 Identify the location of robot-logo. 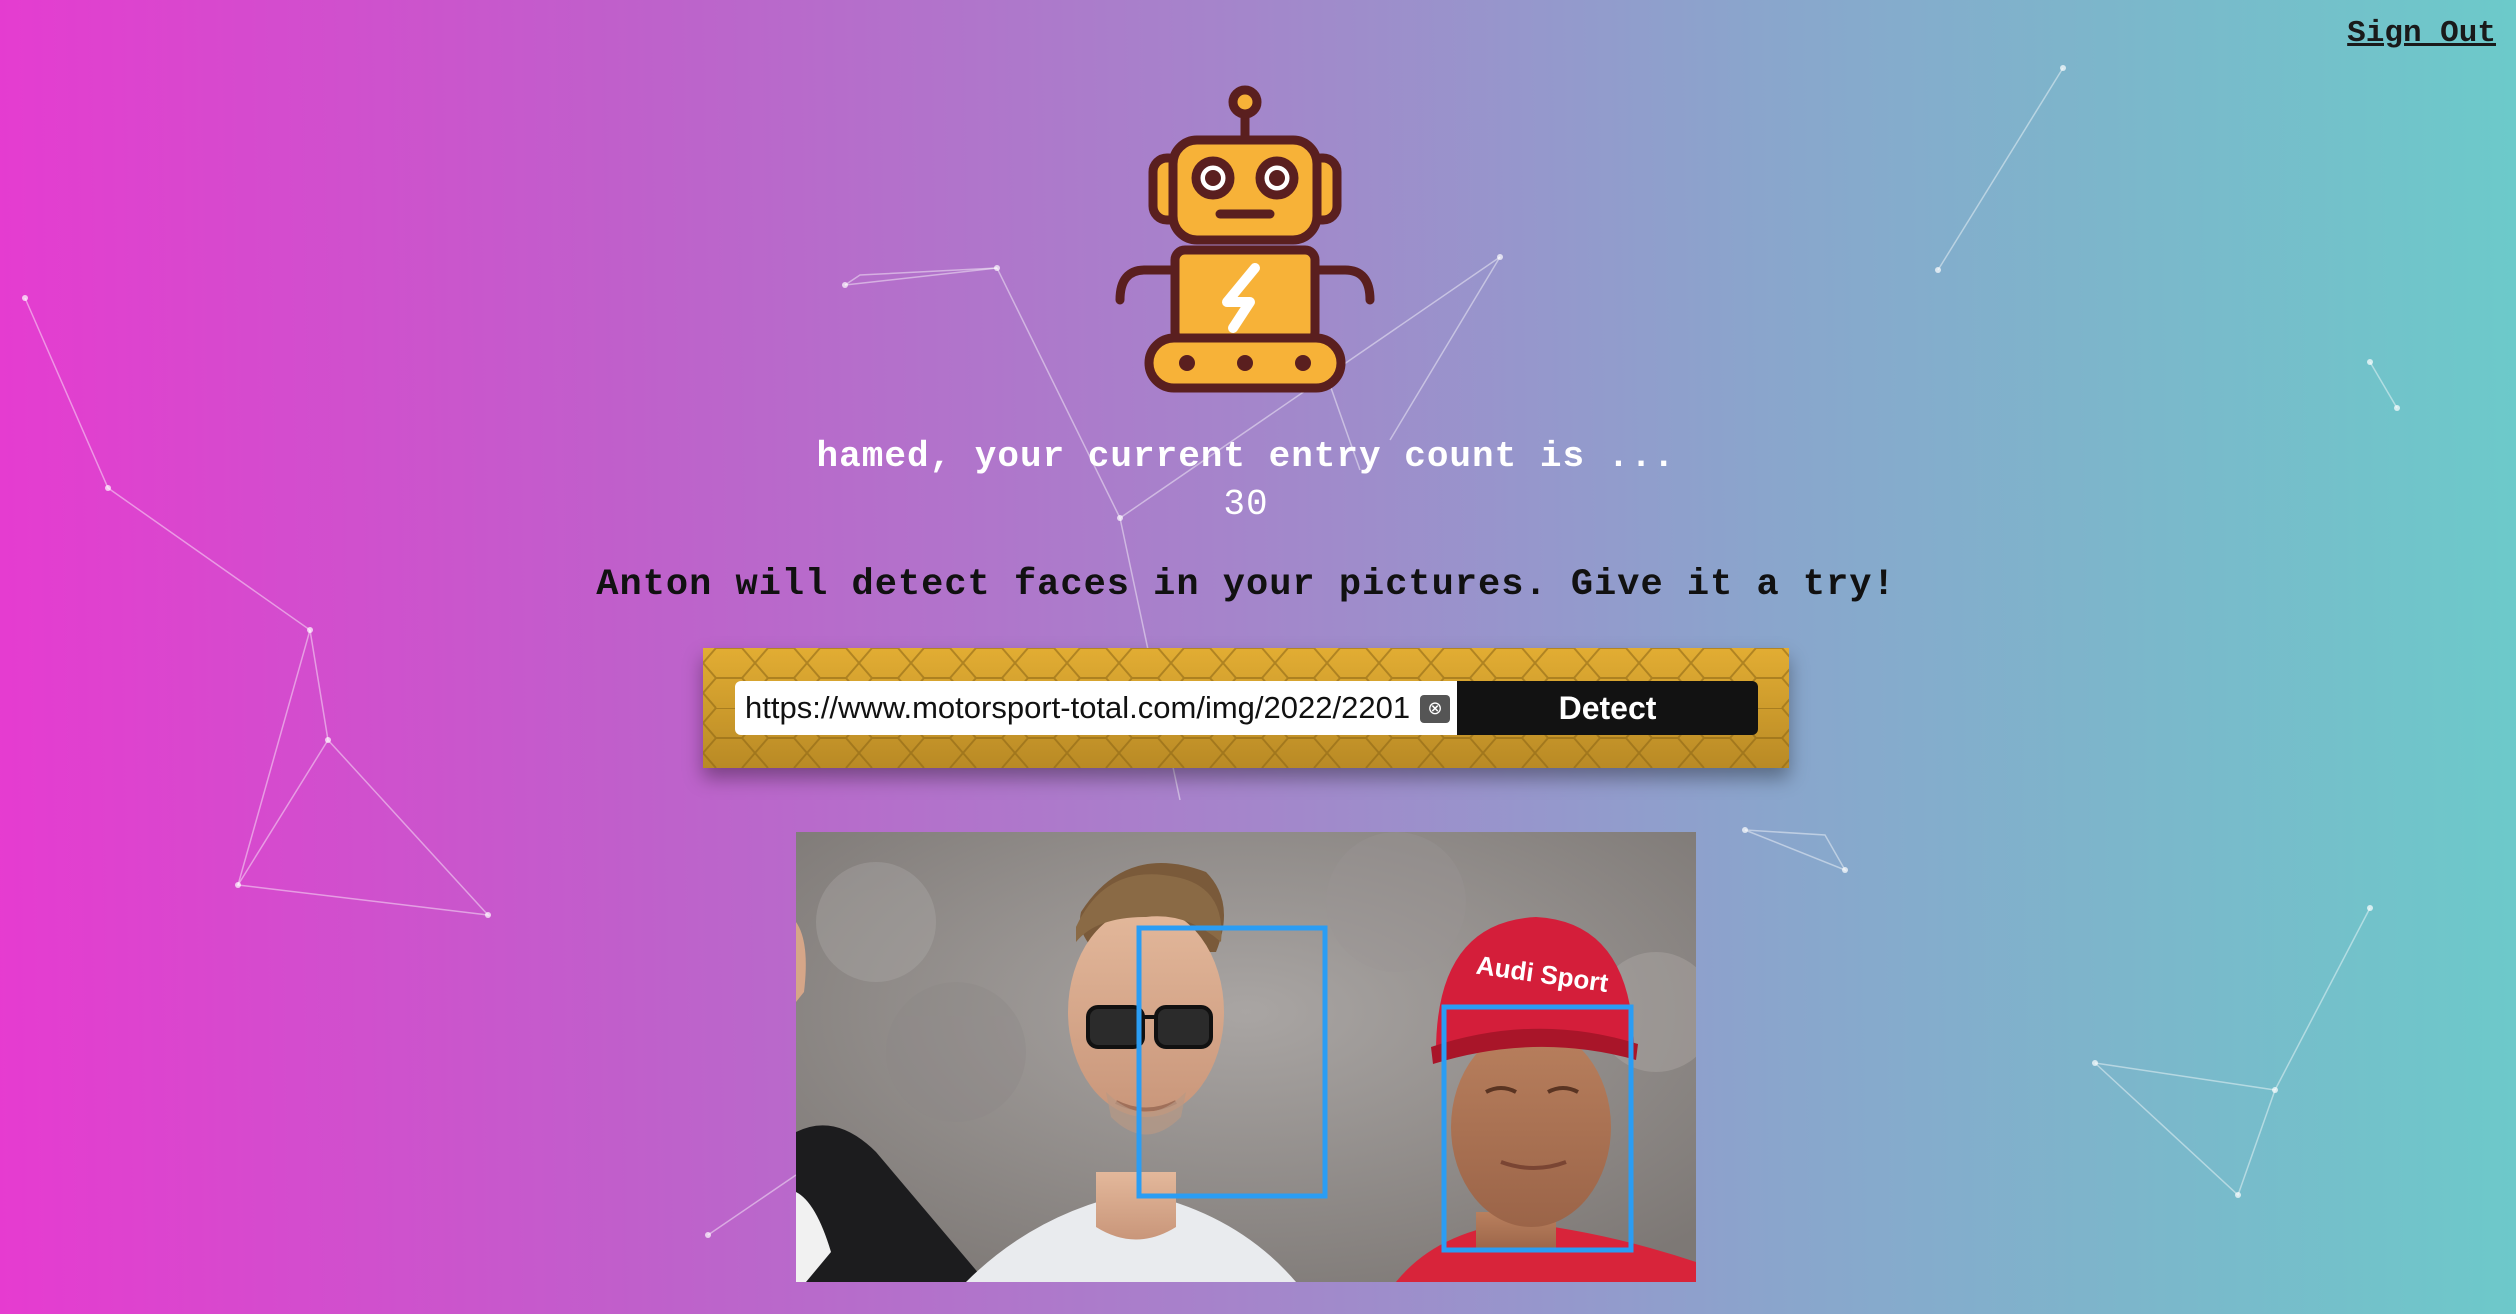
(1245, 237).